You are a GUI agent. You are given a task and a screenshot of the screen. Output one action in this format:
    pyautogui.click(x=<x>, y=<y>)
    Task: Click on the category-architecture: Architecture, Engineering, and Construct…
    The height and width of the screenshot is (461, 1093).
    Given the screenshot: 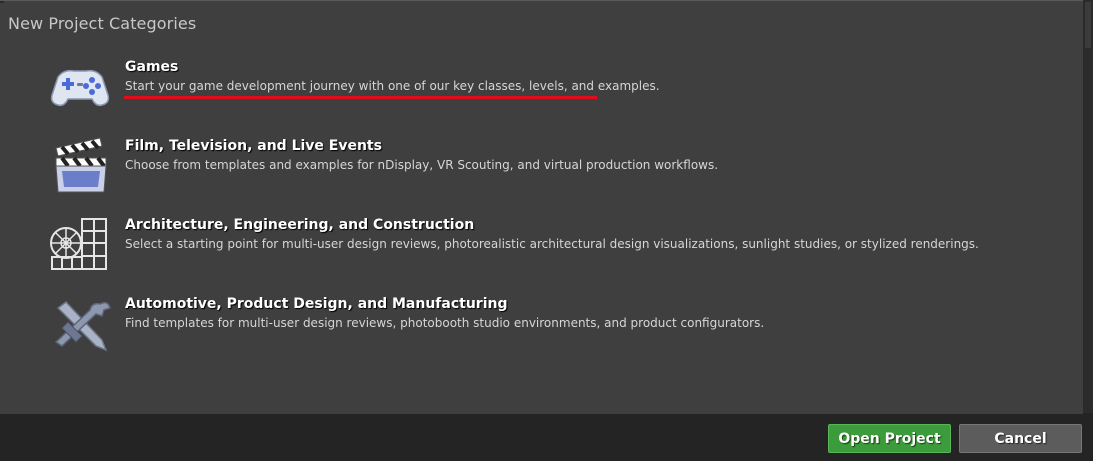 What is the action you would take?
    pyautogui.click(x=548, y=248)
    